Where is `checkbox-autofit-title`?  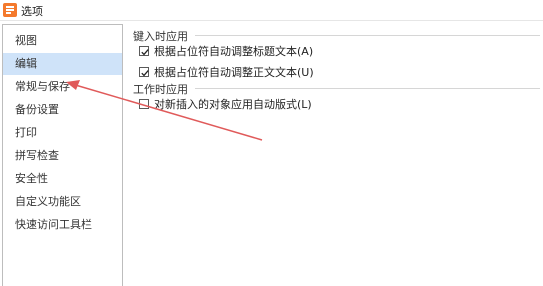 checkbox-autofit-title is located at coordinates (144, 51).